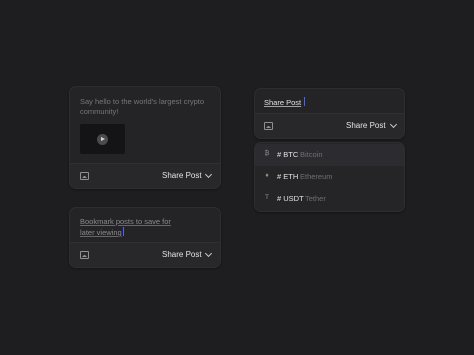  What do you see at coordinates (329, 199) in the screenshot?
I see `dropdown-item-usdt: T # USDT Tether` at bounding box center [329, 199].